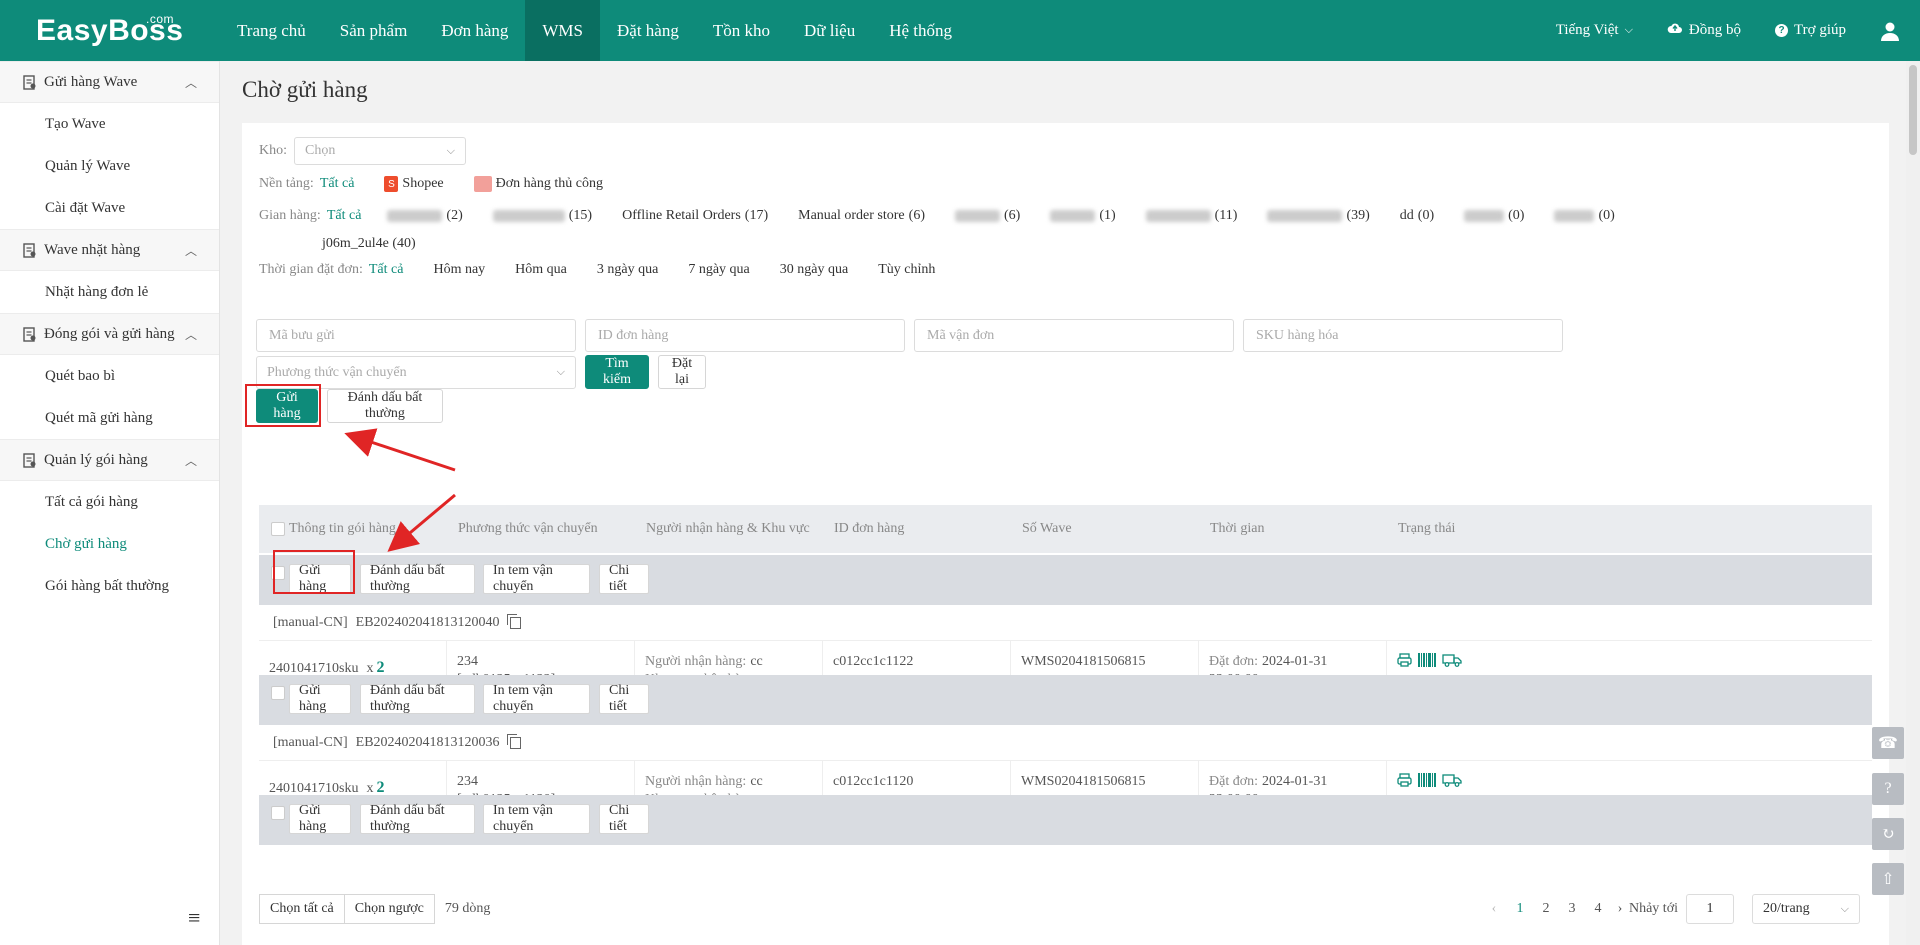  What do you see at coordinates (194, 918) in the screenshot?
I see `collapse-sidebar-icon: ≡` at bounding box center [194, 918].